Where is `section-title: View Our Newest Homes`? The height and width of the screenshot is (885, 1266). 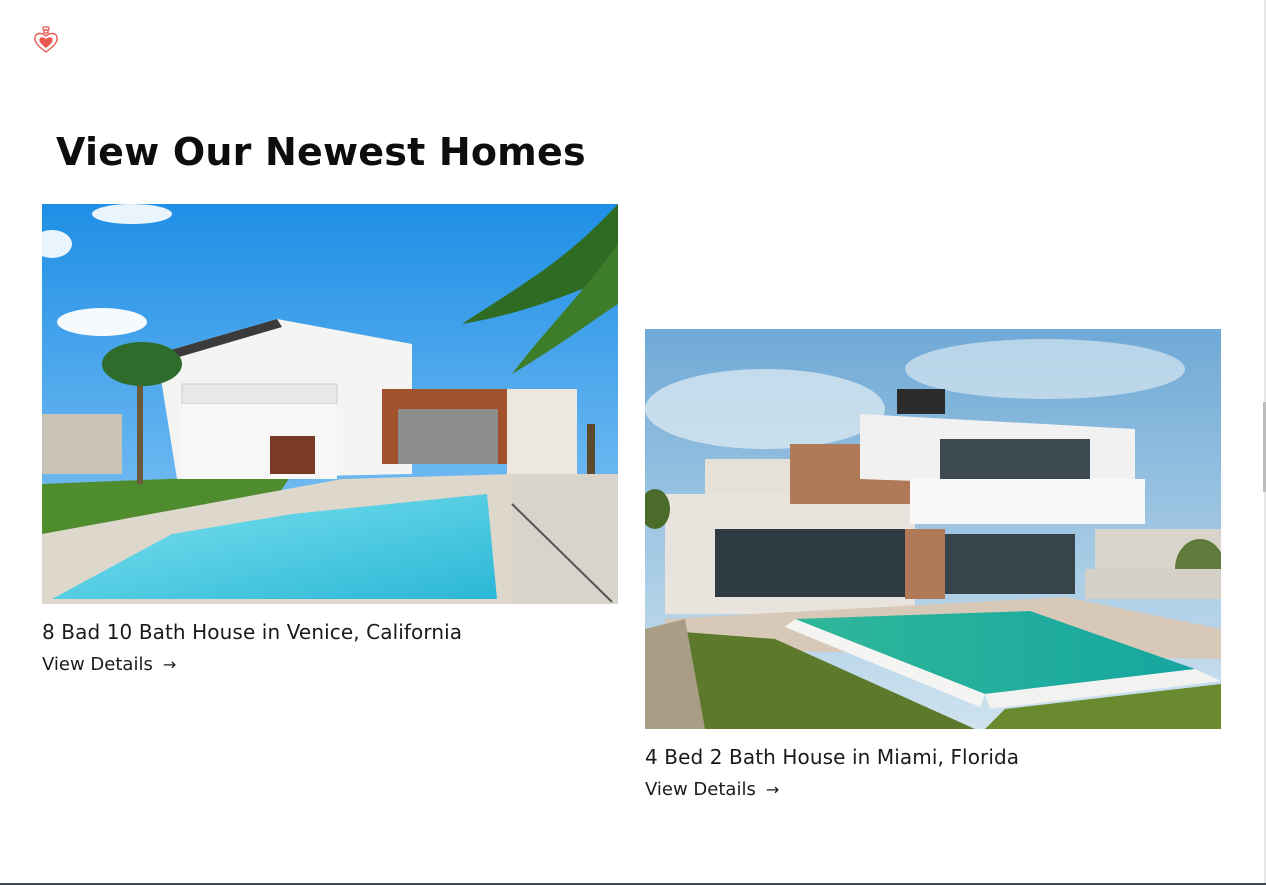 section-title: View Our Newest Homes is located at coordinates (321, 152).